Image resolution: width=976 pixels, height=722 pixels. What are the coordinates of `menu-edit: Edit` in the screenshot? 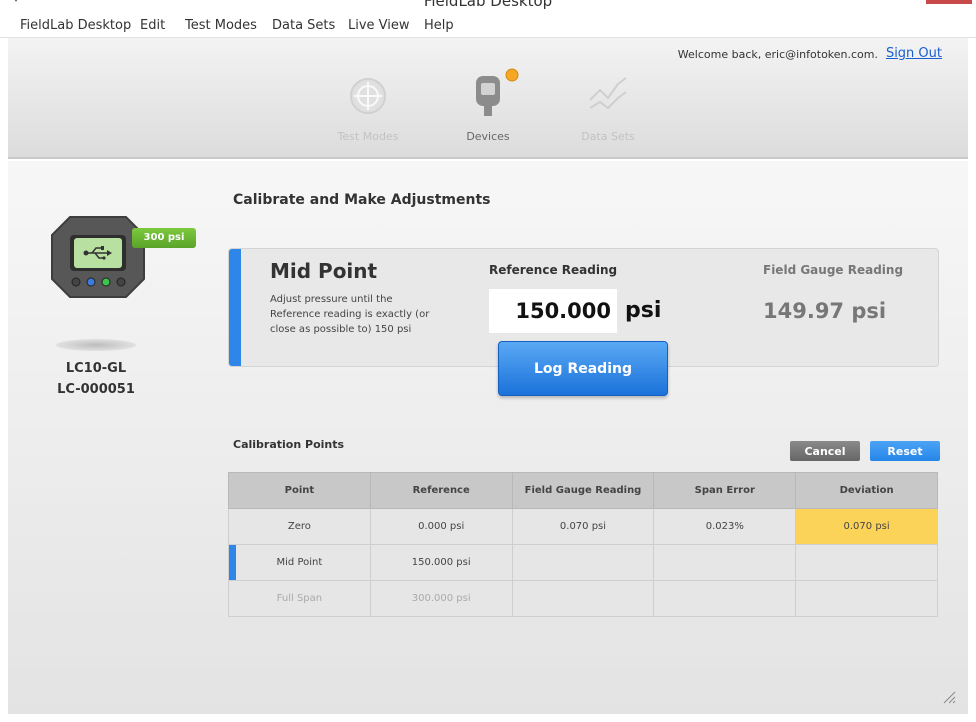 It's located at (152, 25).